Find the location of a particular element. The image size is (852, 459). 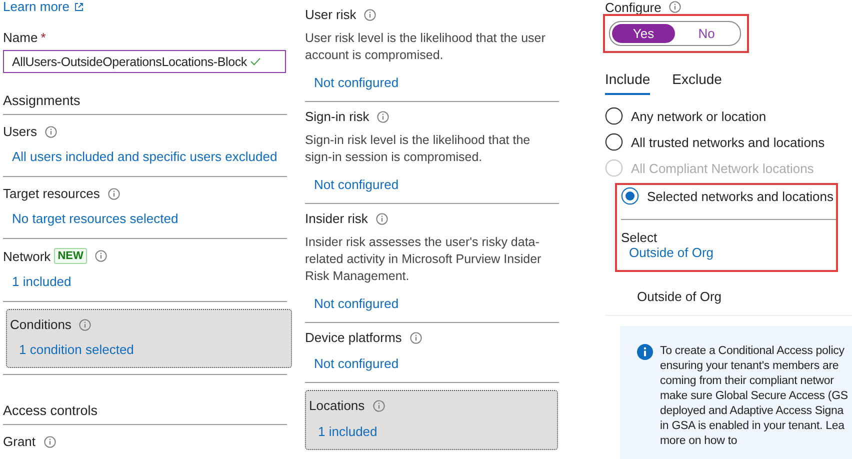

section-label: Locations is located at coordinates (337, 405).